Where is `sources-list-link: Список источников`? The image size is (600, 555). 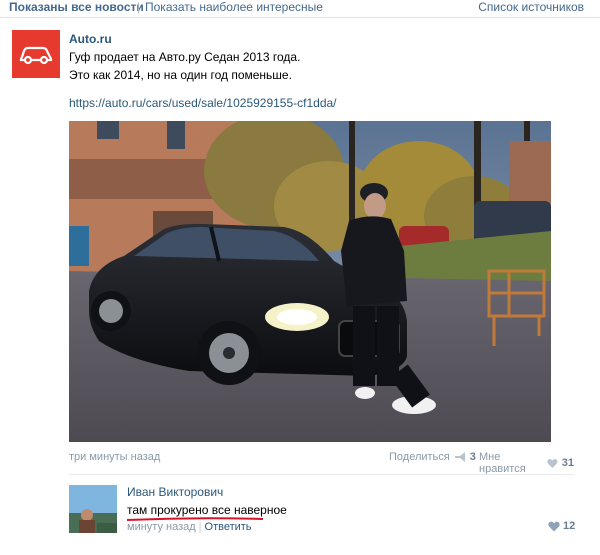 sources-list-link: Список источников is located at coordinates (531, 7).